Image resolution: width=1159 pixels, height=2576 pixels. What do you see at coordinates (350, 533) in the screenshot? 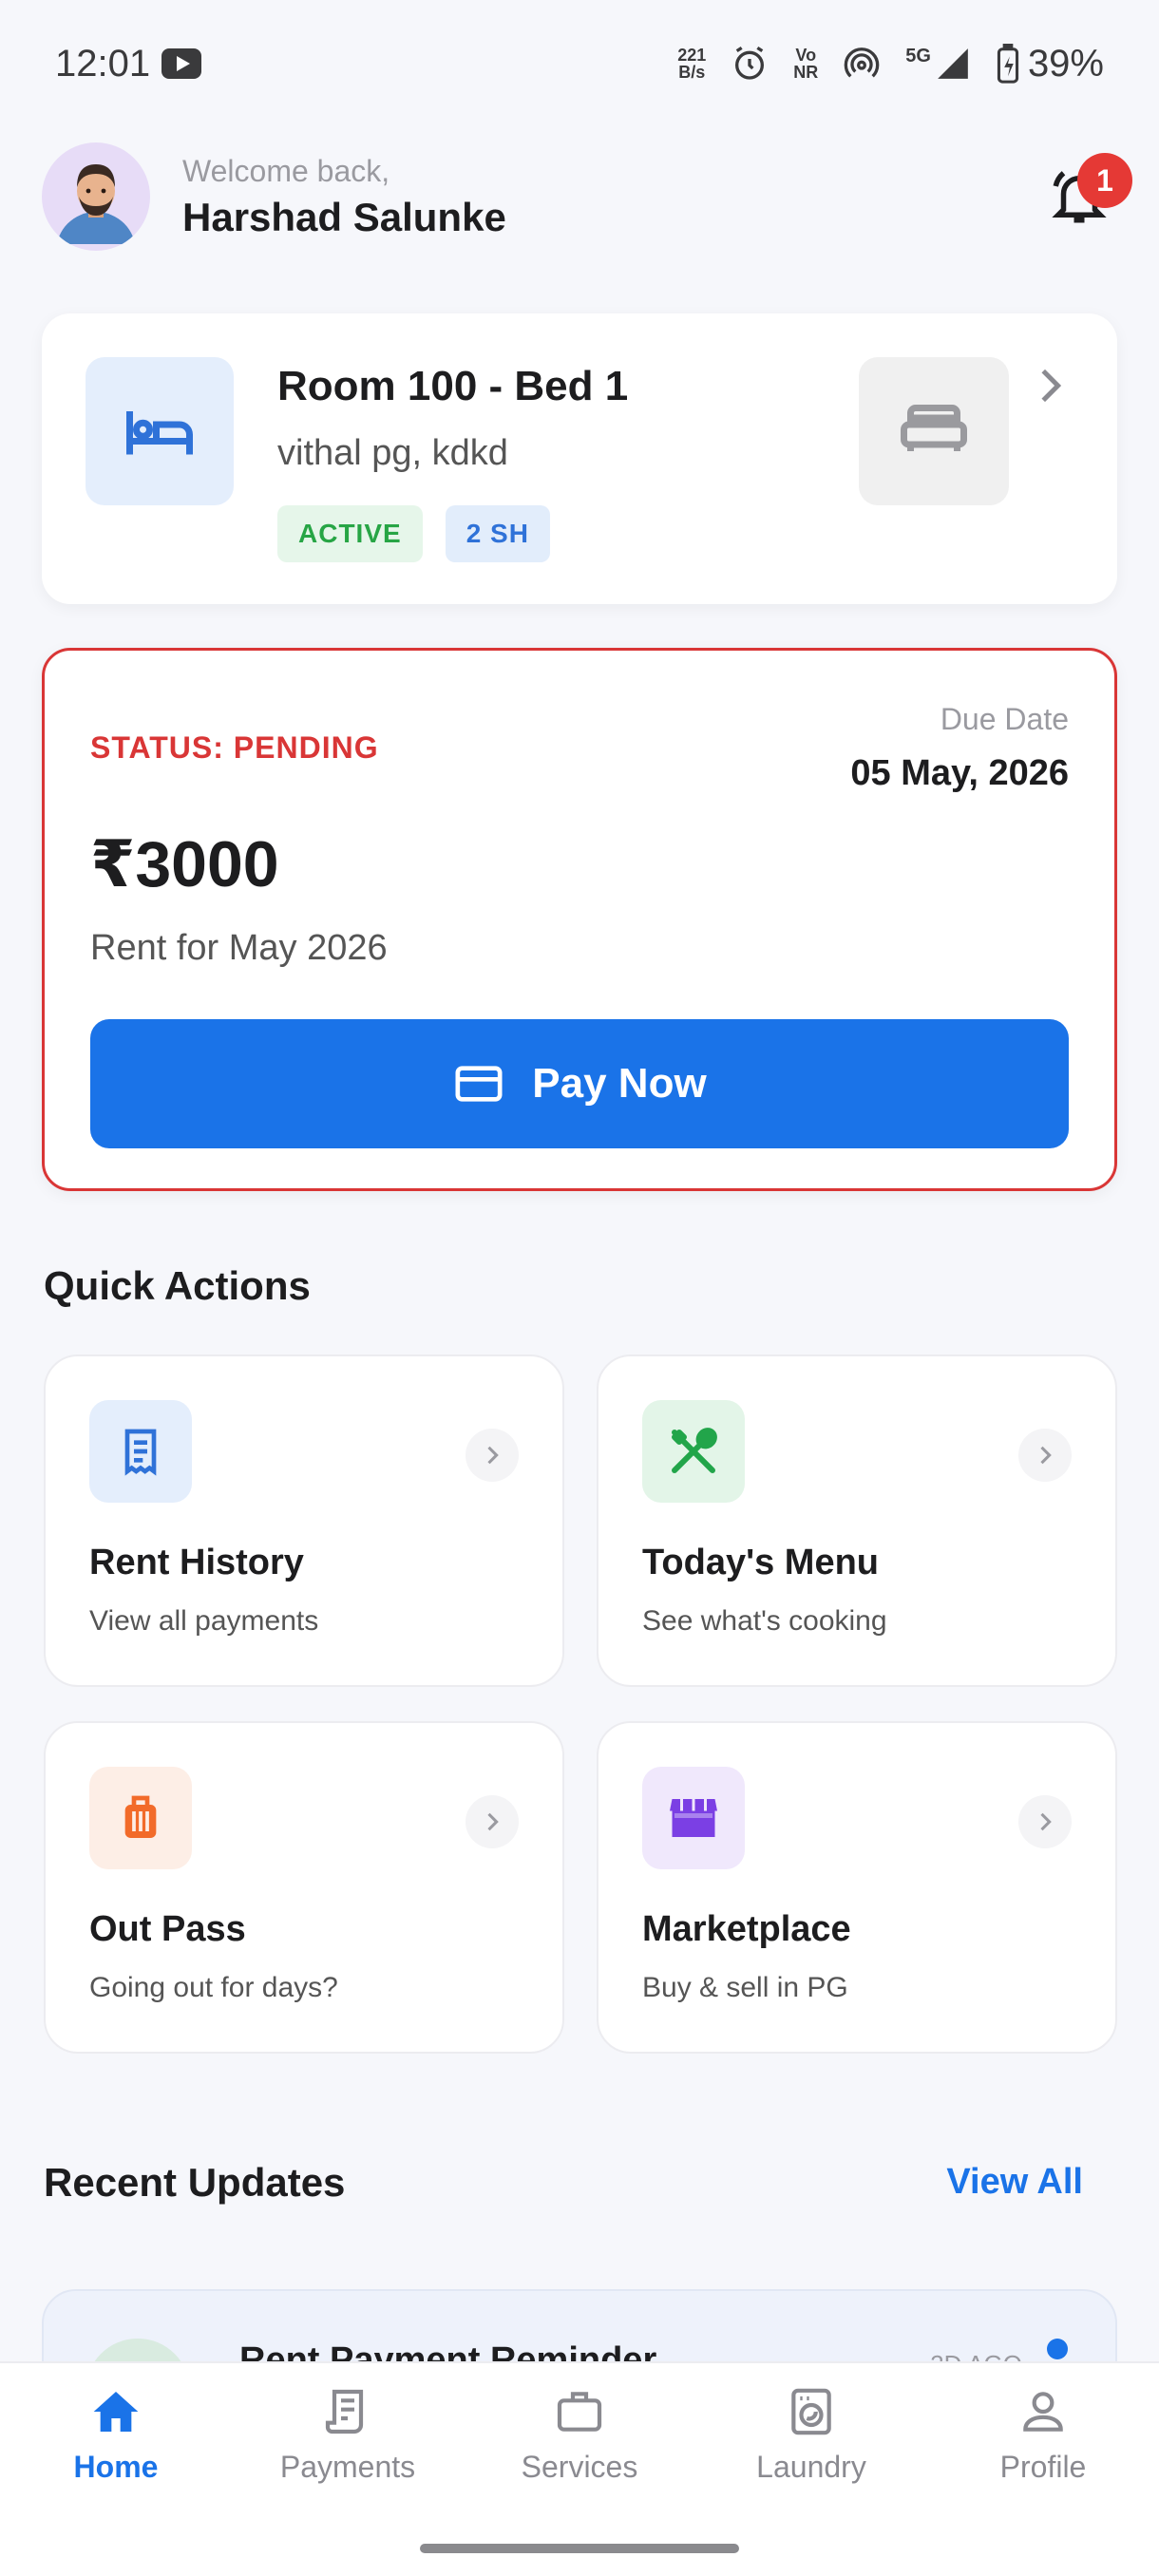
I see `status-badge: ACTIVE` at bounding box center [350, 533].